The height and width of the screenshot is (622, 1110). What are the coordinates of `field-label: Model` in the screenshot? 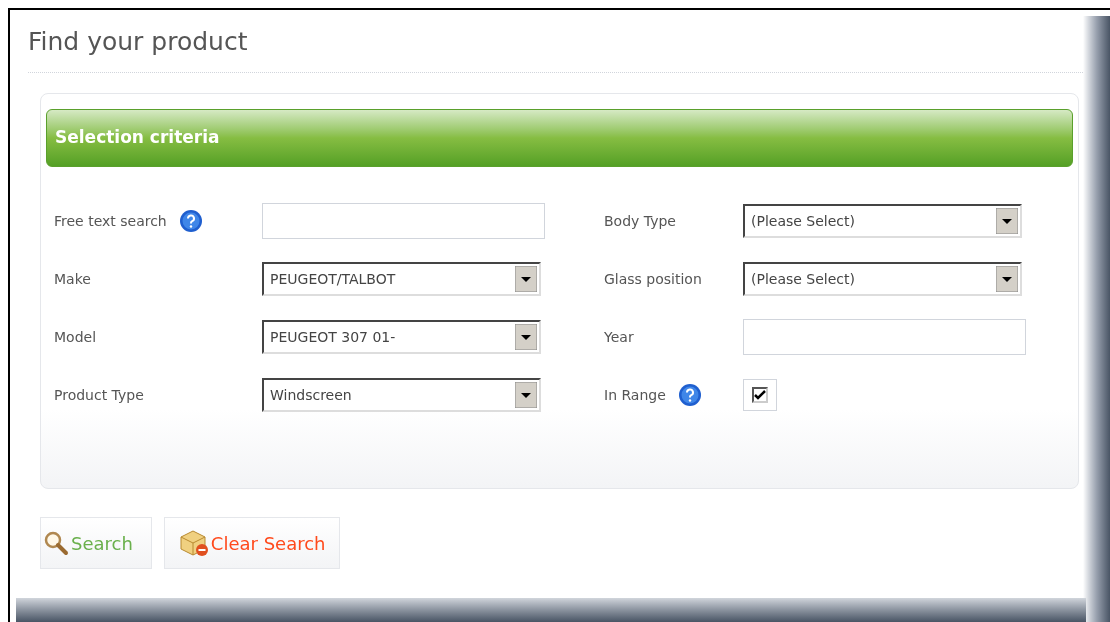 It's located at (75, 337).